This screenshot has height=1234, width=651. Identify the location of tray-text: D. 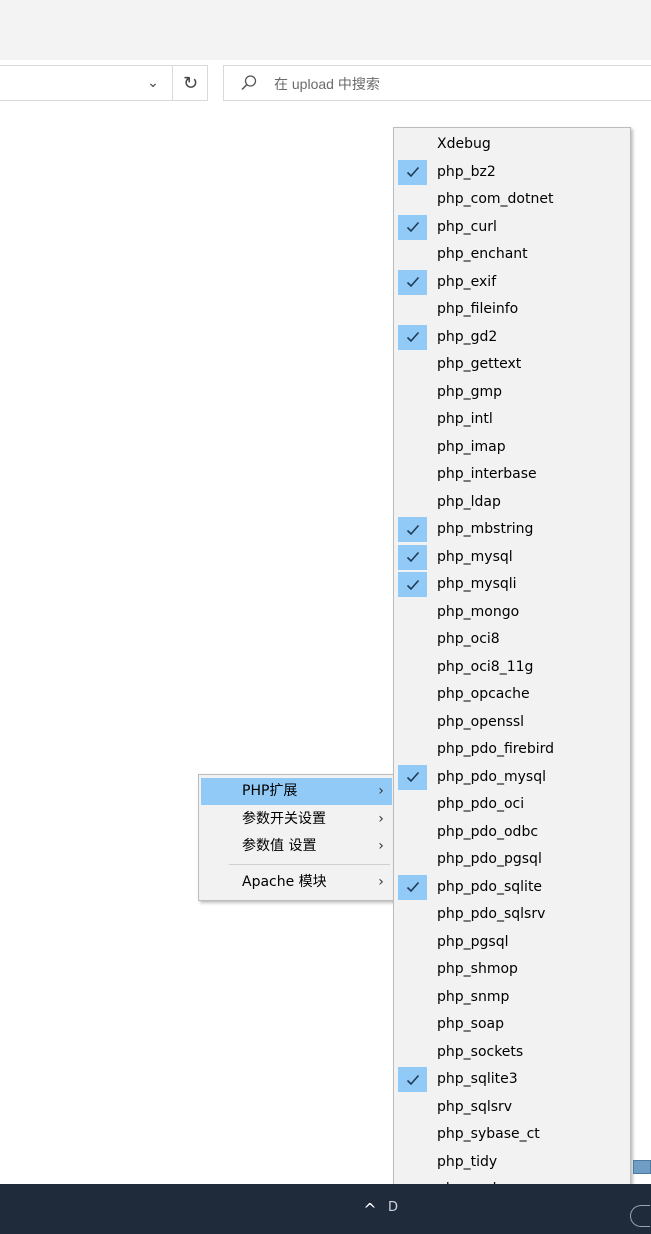
(393, 1207).